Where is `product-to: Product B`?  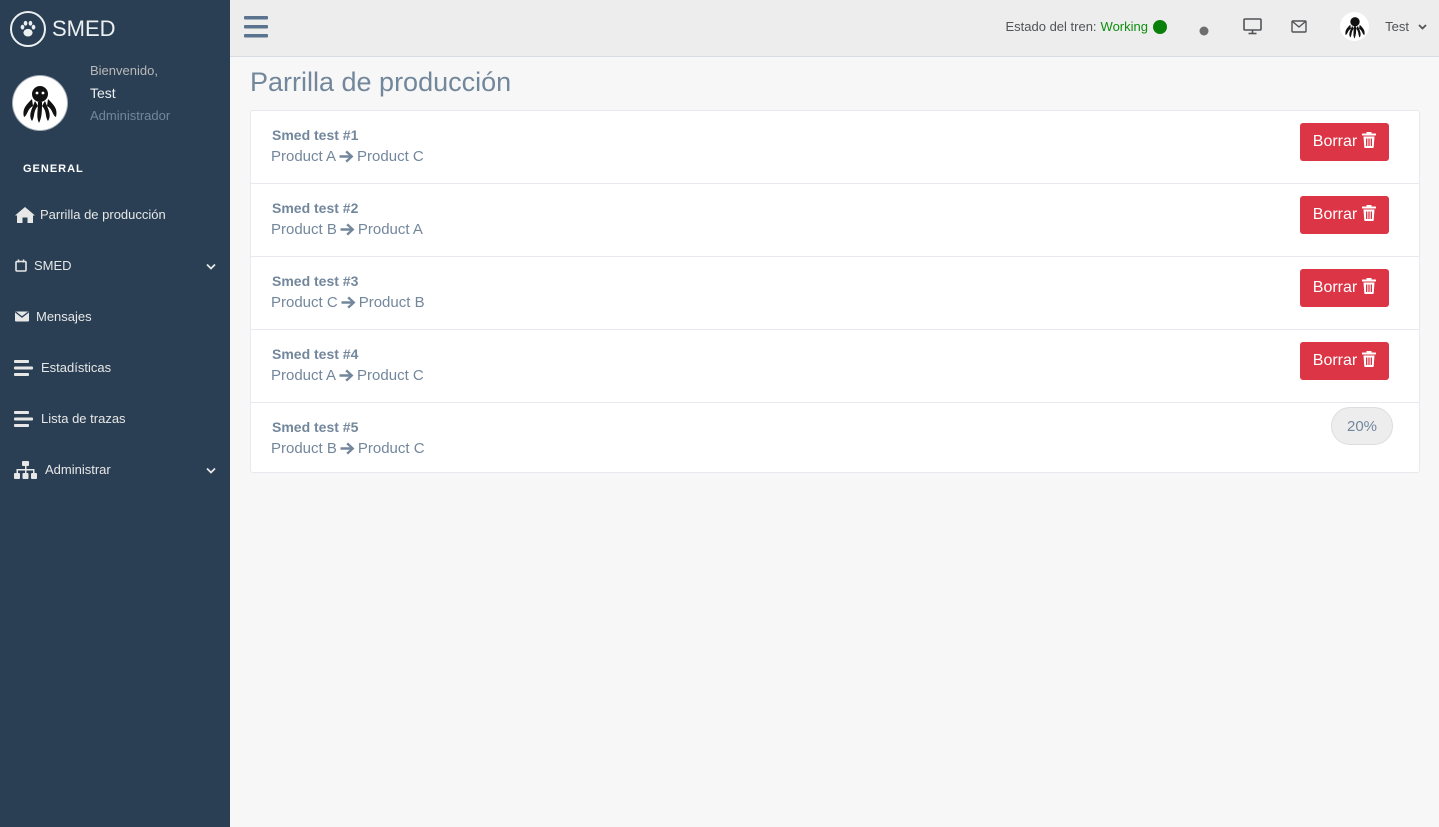 product-to: Product B is located at coordinates (391, 302).